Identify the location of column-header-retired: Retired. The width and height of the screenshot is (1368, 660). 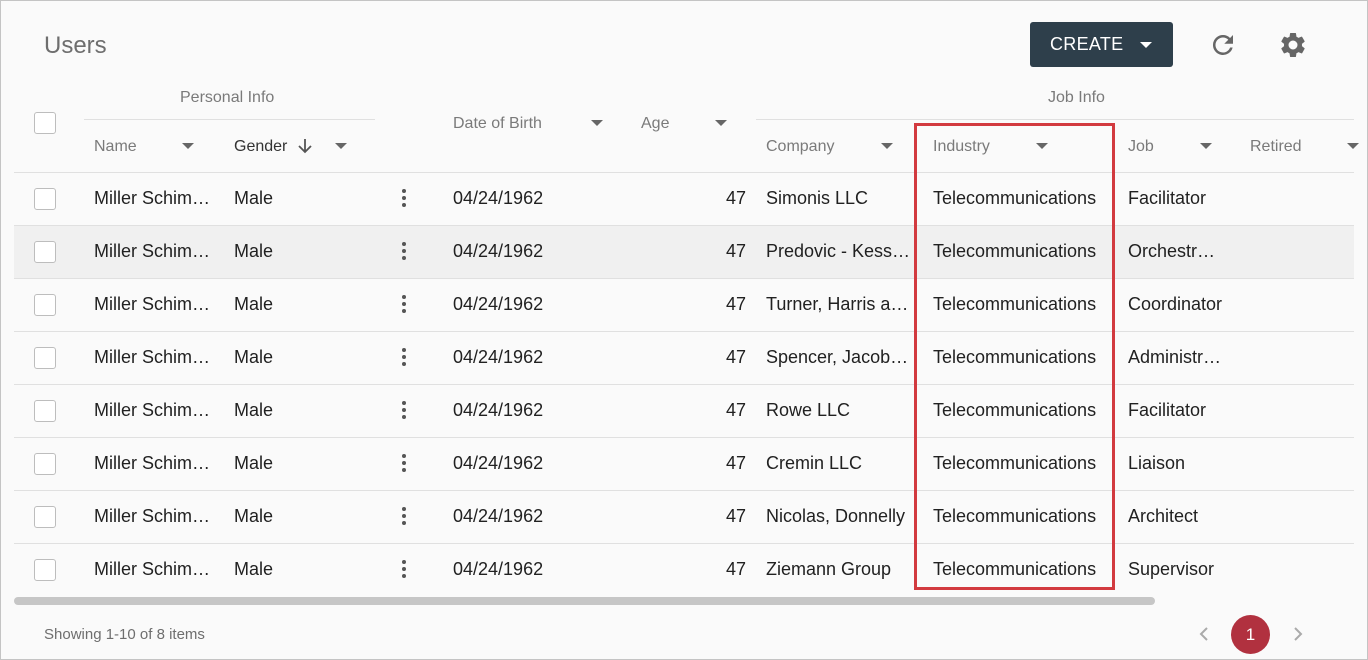
(1276, 147).